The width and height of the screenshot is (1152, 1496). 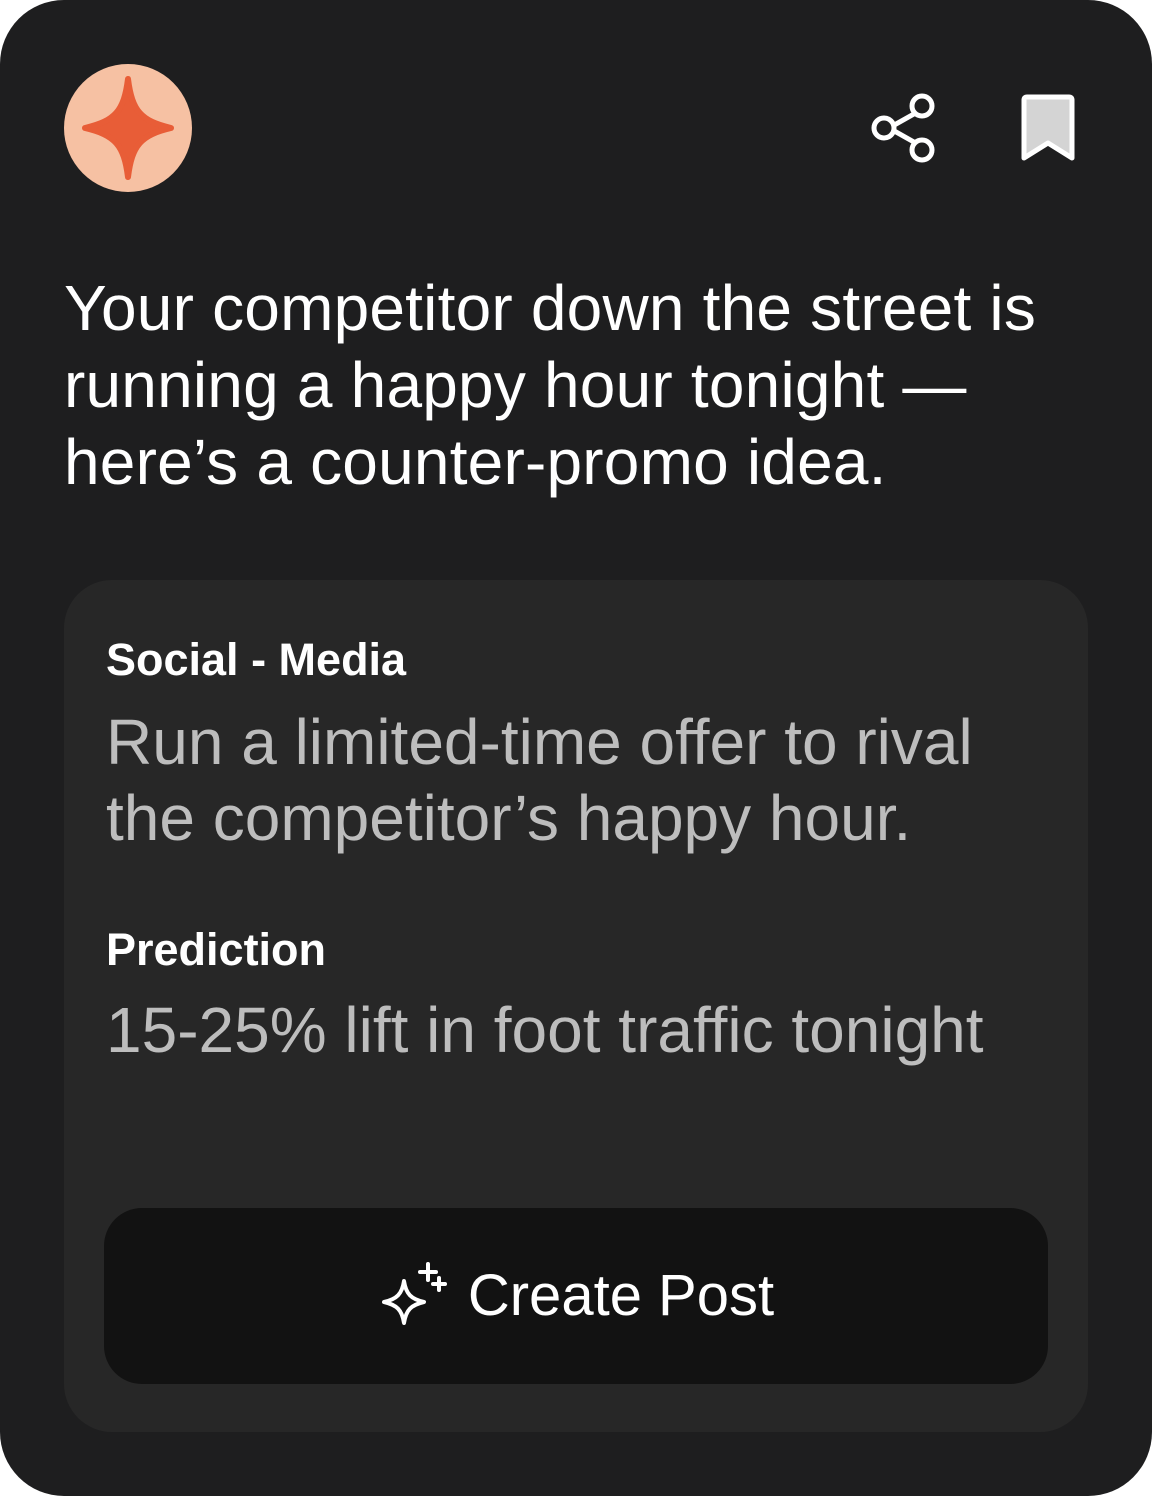 I want to click on share-icon, so click(x=903, y=128).